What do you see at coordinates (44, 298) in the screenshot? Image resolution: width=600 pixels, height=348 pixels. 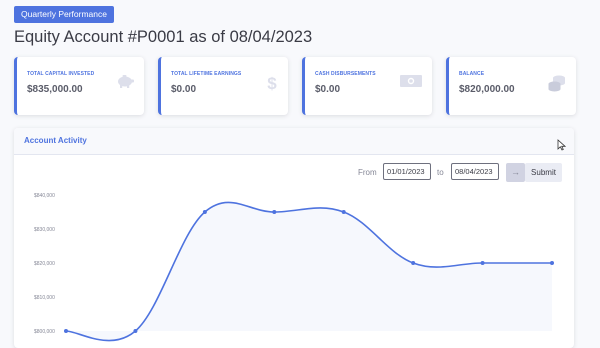 I see `y-tick-label: $810,000` at bounding box center [44, 298].